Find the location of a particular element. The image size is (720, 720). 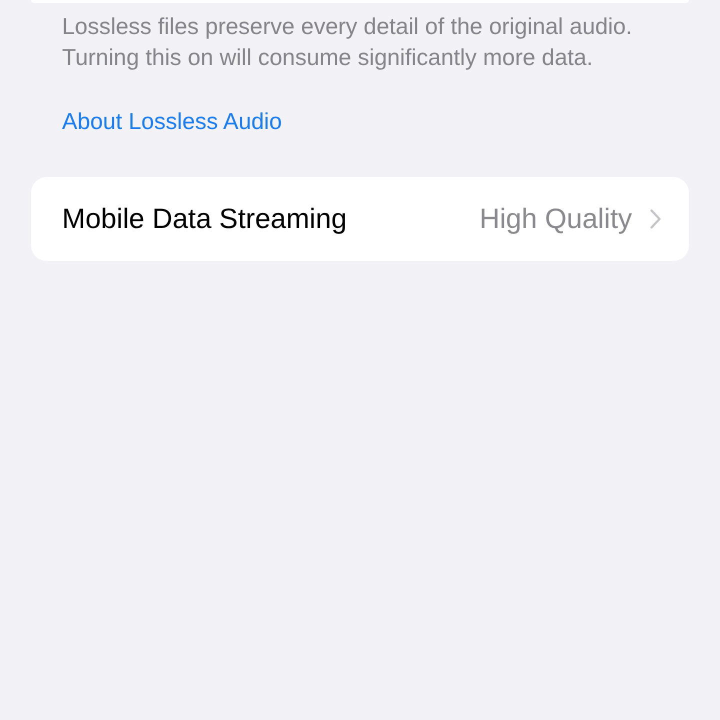

chevron-icon is located at coordinates (655, 219).